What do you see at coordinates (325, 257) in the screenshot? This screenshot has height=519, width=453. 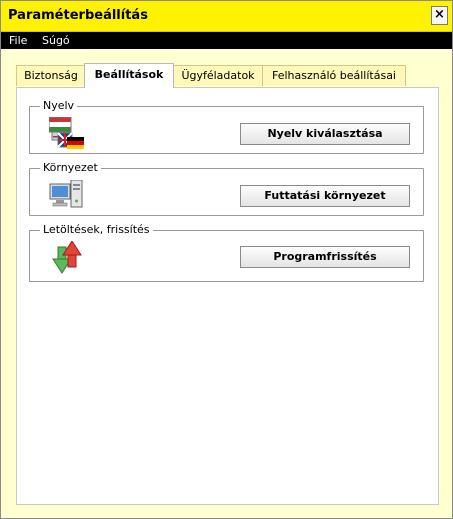 I see `program-update-button: Programfrissítés` at bounding box center [325, 257].